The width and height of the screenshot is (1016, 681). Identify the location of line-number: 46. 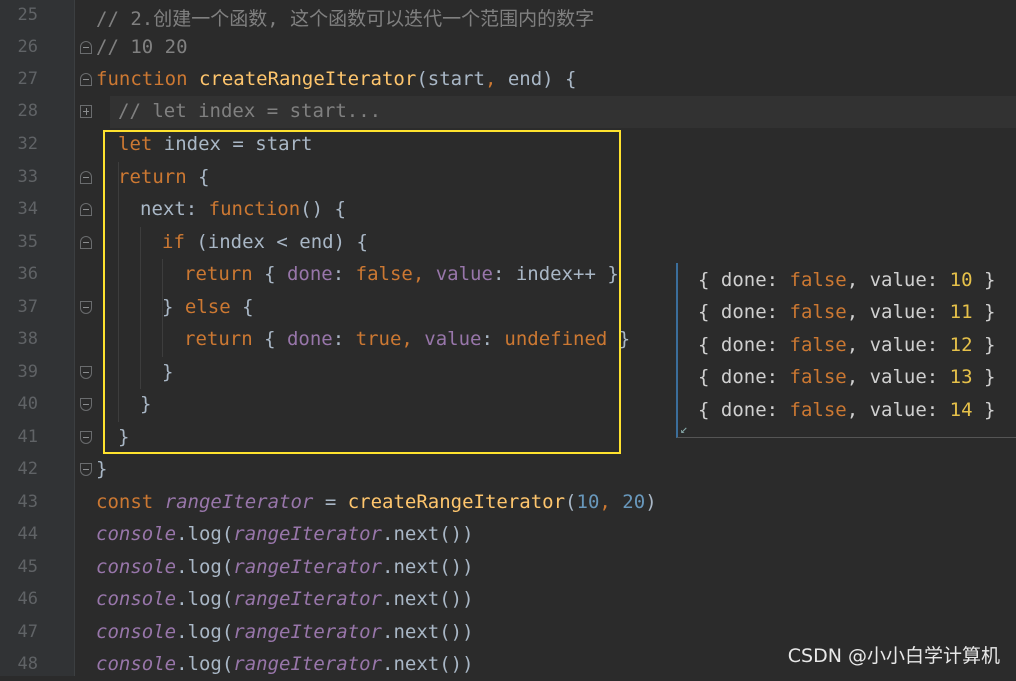
(27, 599).